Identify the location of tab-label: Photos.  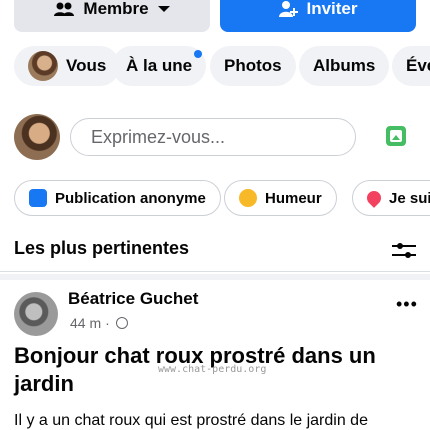
(253, 65).